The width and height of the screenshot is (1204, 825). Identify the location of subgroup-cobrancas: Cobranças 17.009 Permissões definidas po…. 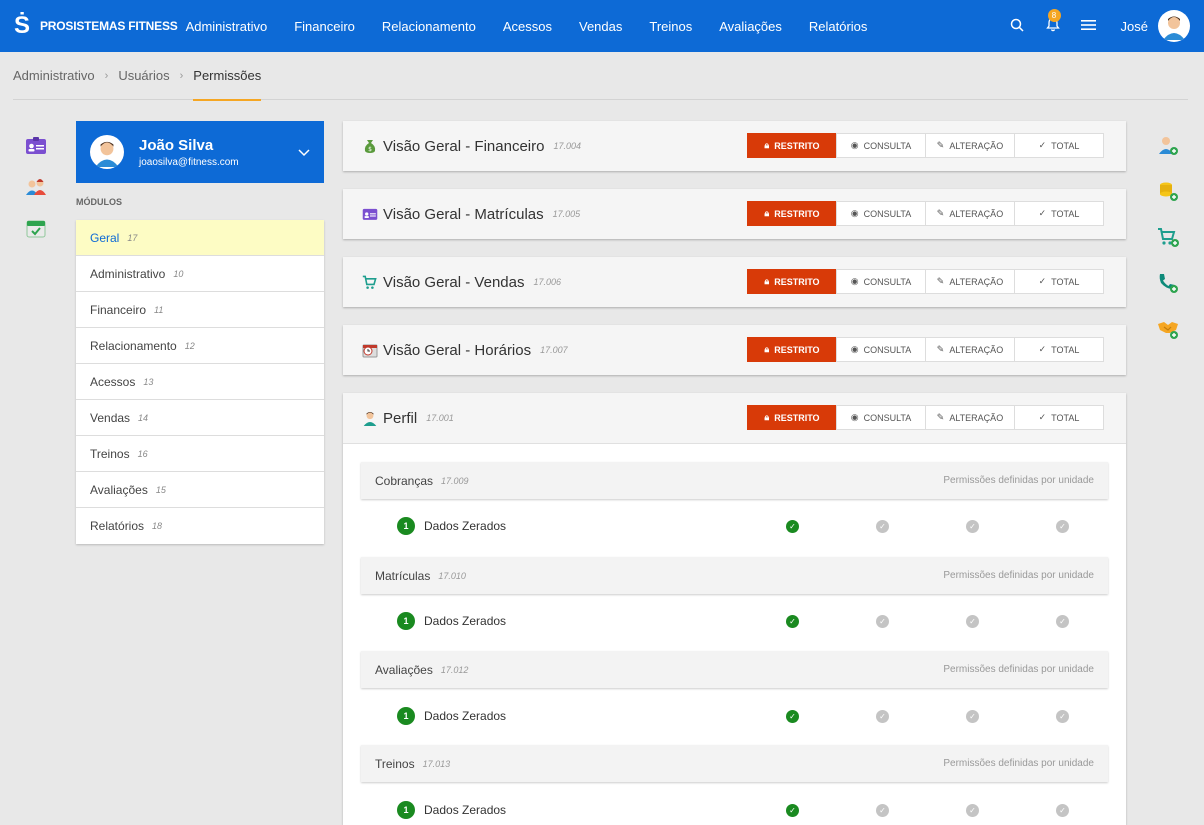
(734, 480).